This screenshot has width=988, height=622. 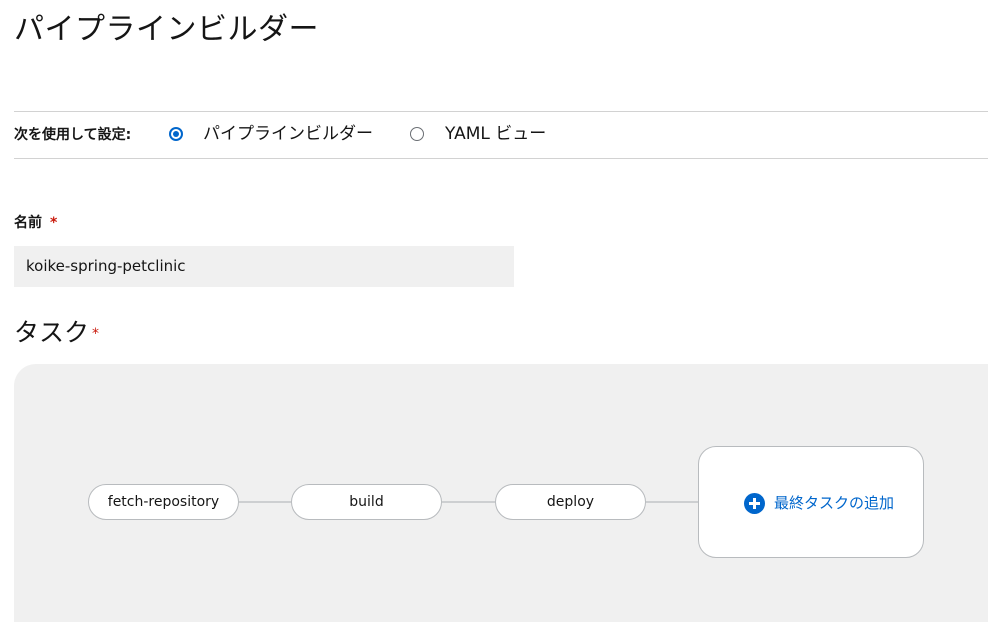 What do you see at coordinates (73, 135) in the screenshot?
I see `configure-via-label: 次を使用して設定:` at bounding box center [73, 135].